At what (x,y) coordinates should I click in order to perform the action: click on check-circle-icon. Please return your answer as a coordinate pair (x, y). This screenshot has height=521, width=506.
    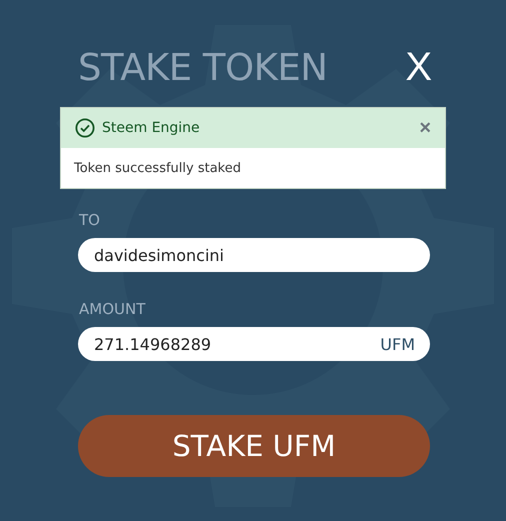
    Looking at the image, I should click on (85, 128).